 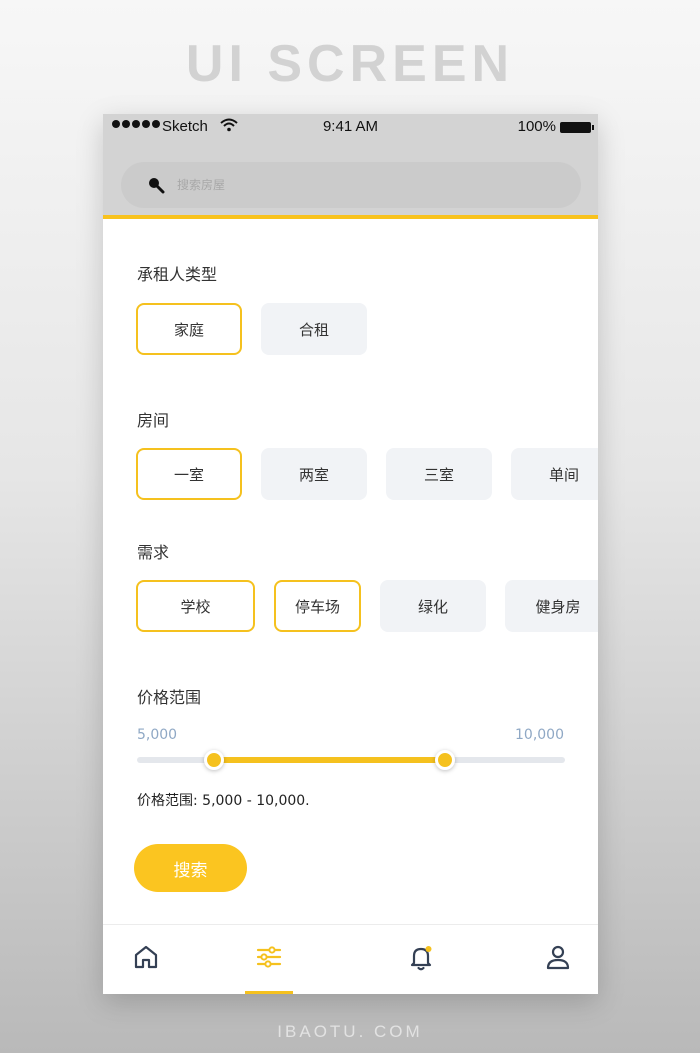 I want to click on chip-greenery: 绿化, so click(x=433, y=606).